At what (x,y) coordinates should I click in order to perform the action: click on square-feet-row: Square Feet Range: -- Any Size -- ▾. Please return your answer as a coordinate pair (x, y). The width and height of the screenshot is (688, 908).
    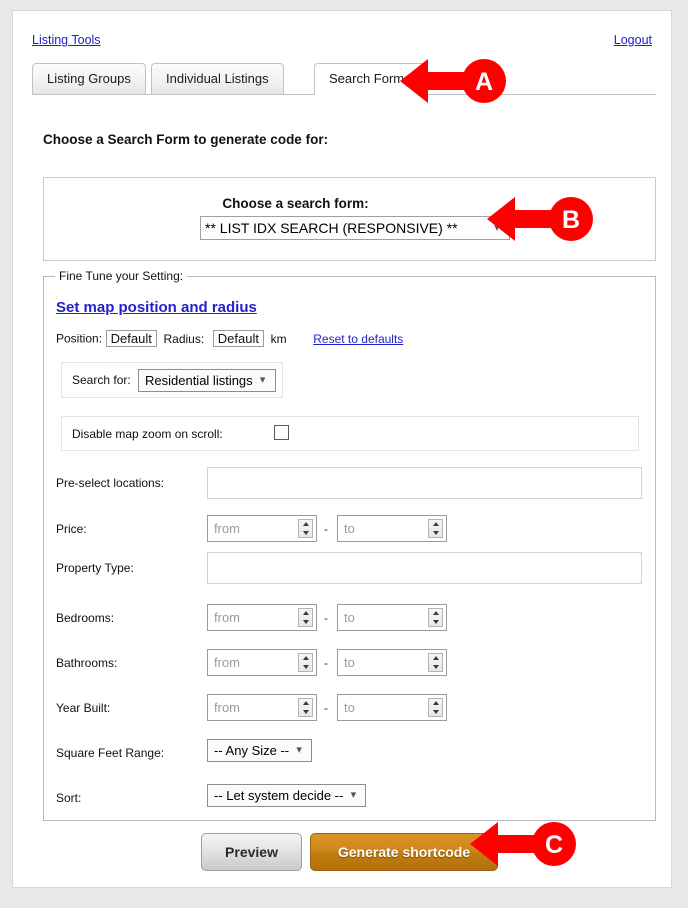
    Looking at the image, I should click on (351, 753).